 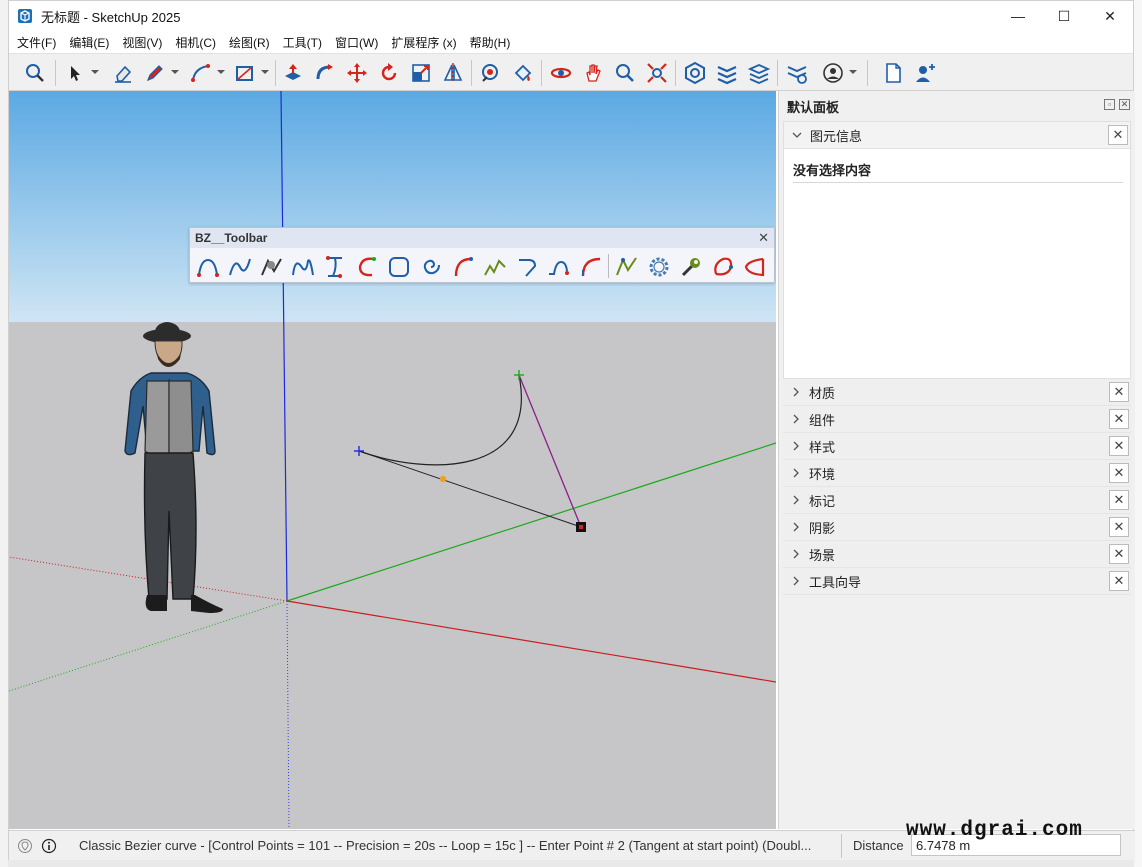 I want to click on menu-tools: 工具(T), so click(x=302, y=42).